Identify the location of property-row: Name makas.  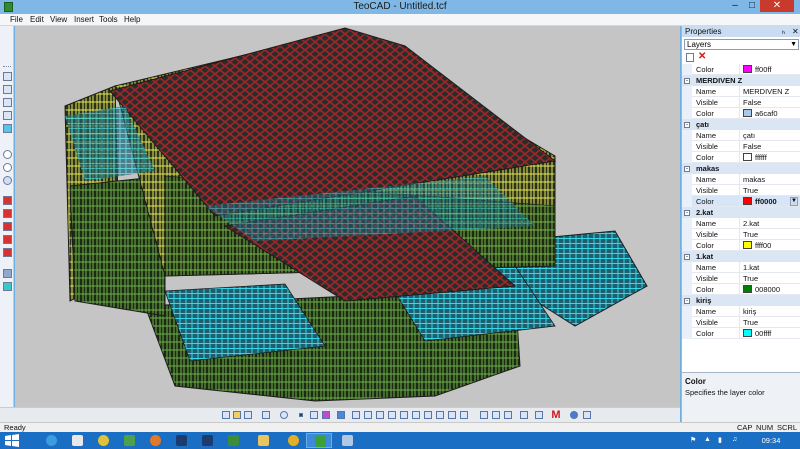
(741, 179).